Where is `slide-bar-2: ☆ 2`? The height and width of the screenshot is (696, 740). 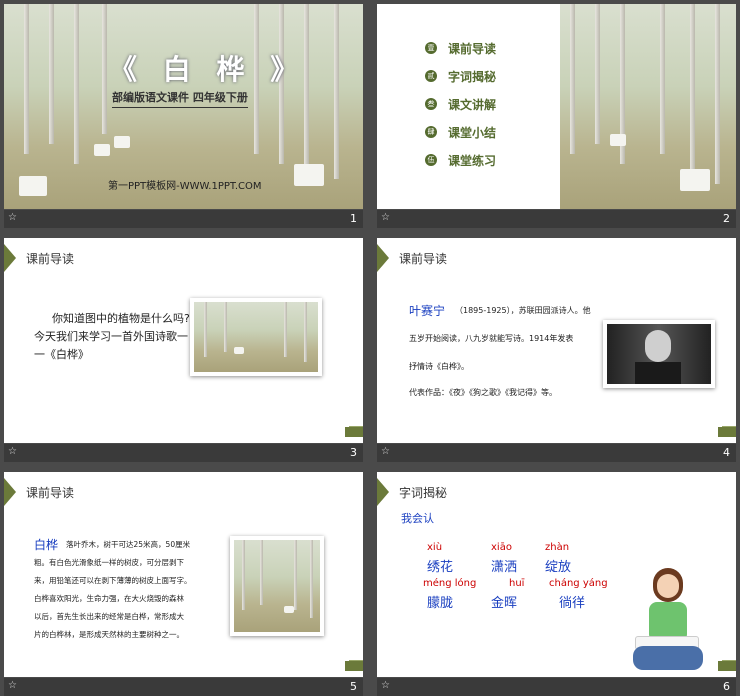
slide-bar-2: ☆ 2 is located at coordinates (556, 219).